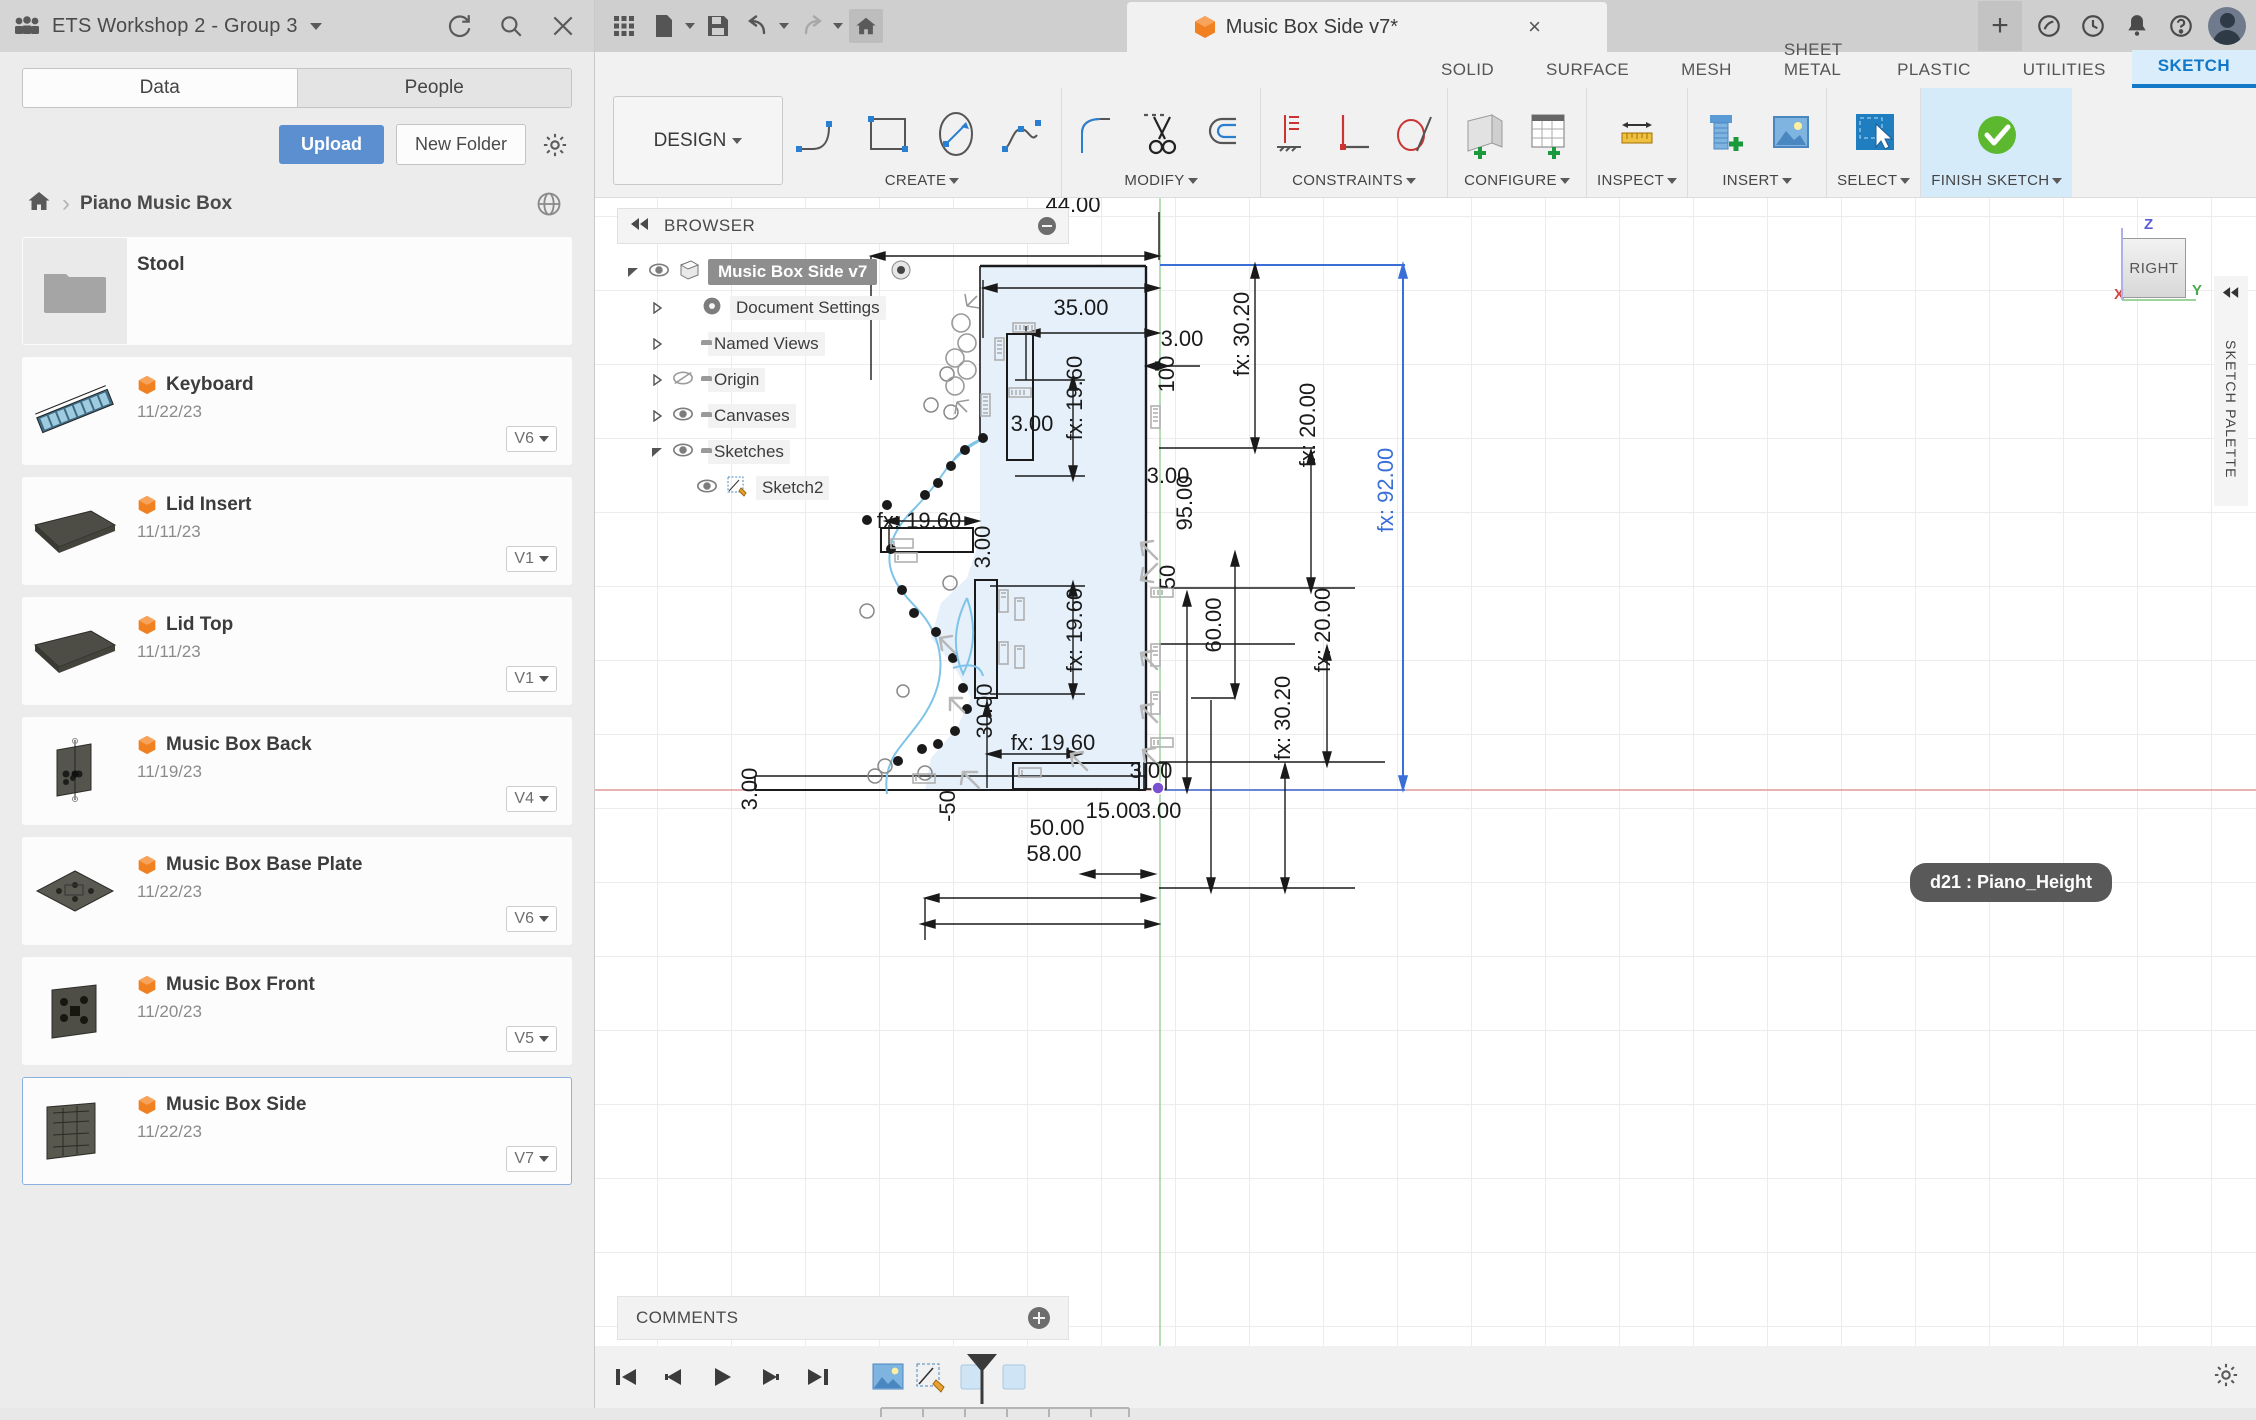  What do you see at coordinates (2049, 26) in the screenshot?
I see `extensions-icon` at bounding box center [2049, 26].